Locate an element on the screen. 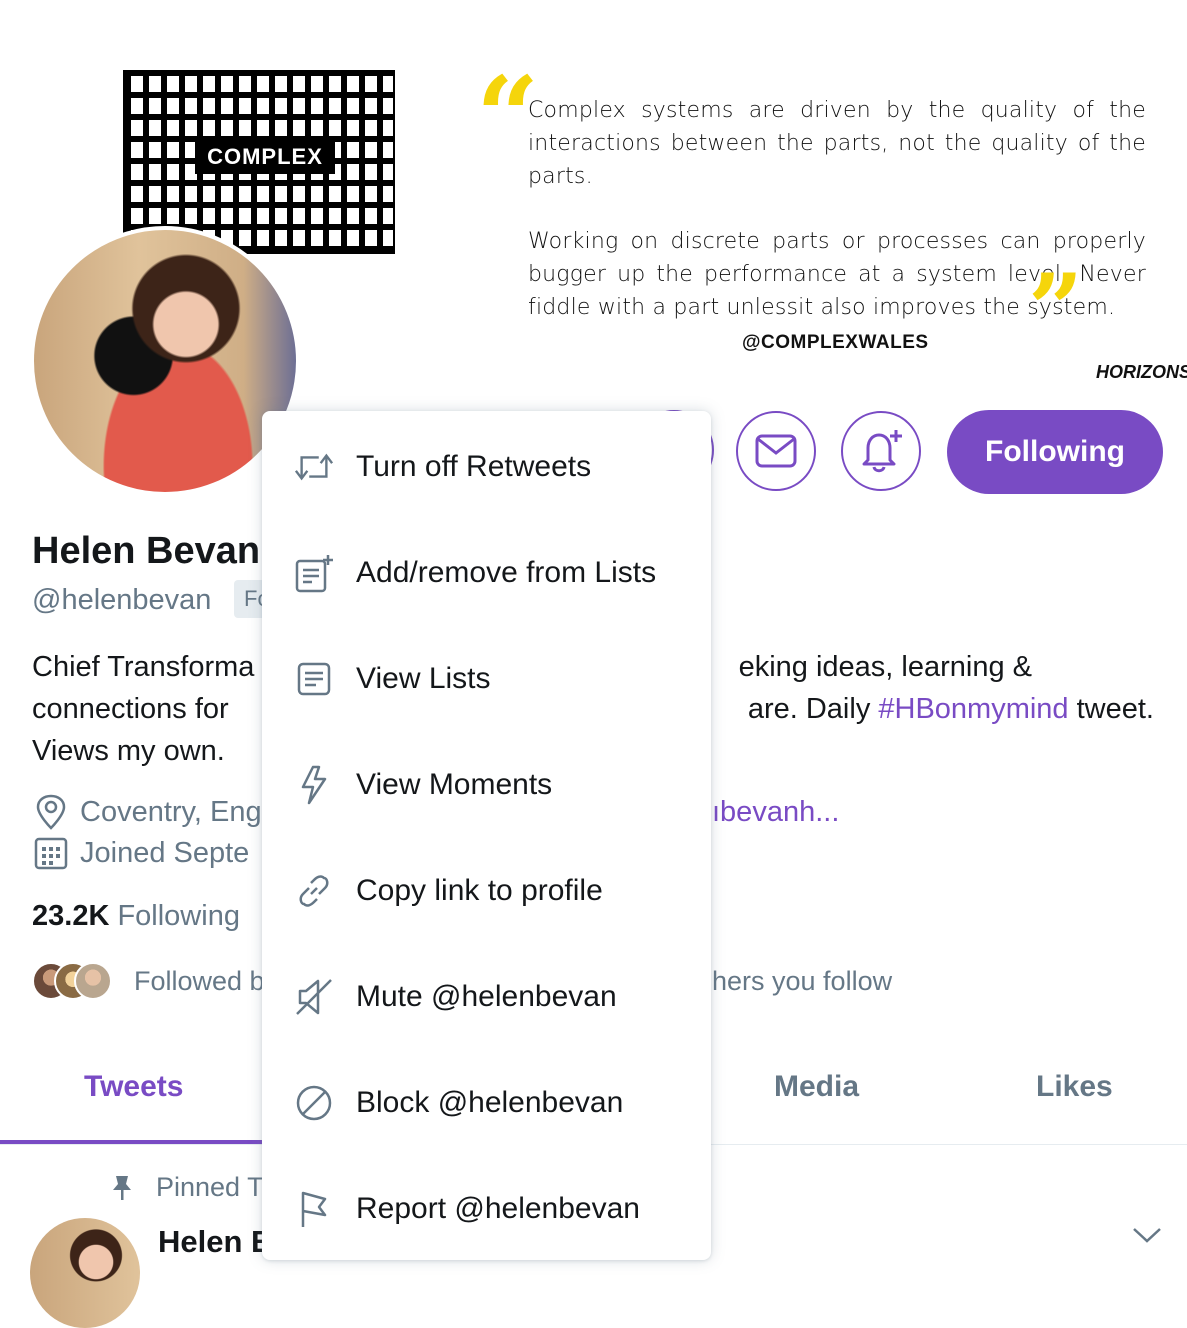  menu-label: Mute @helenbevan is located at coordinates (486, 996).